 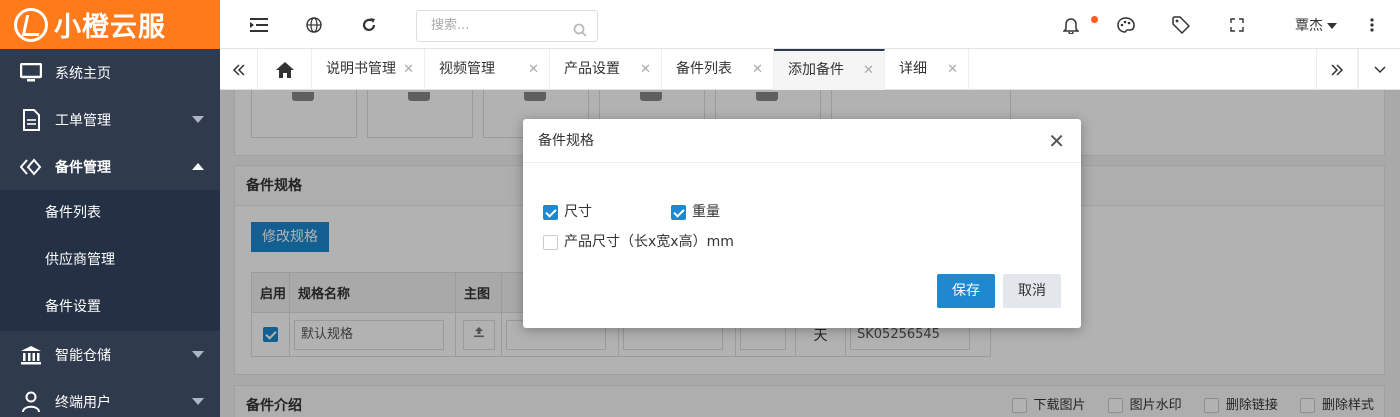 What do you see at coordinates (1309, 26) in the screenshot?
I see `user-name: 覃杰` at bounding box center [1309, 26].